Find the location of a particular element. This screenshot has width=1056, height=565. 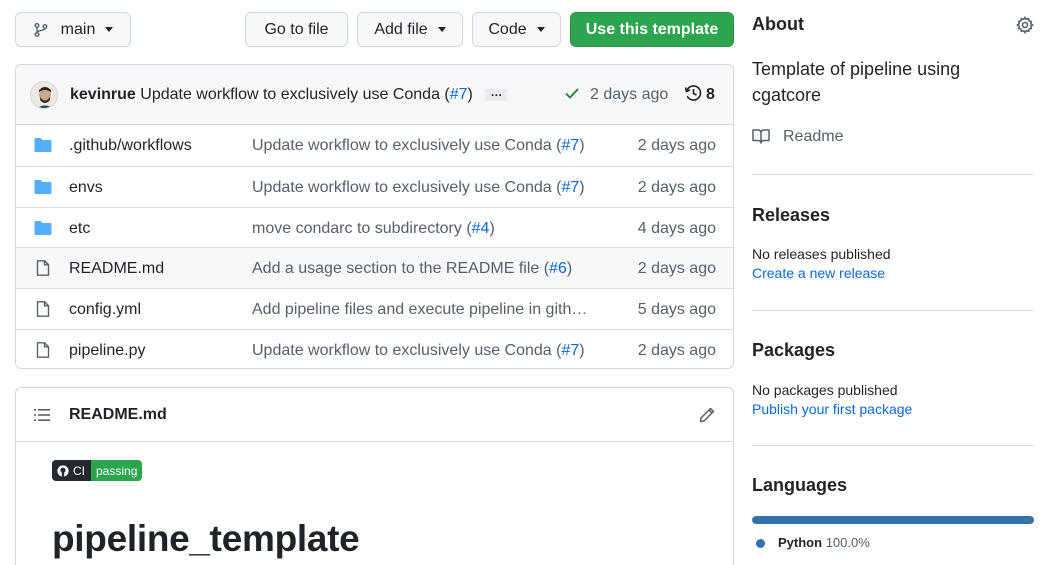

language-bar is located at coordinates (893, 520).